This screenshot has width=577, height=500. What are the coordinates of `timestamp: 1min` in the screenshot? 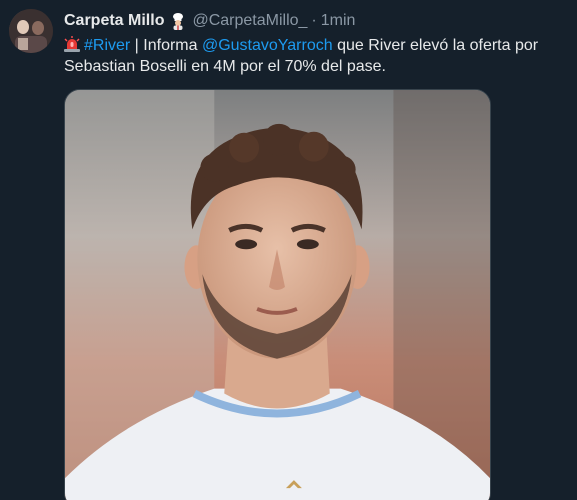 It's located at (338, 21).